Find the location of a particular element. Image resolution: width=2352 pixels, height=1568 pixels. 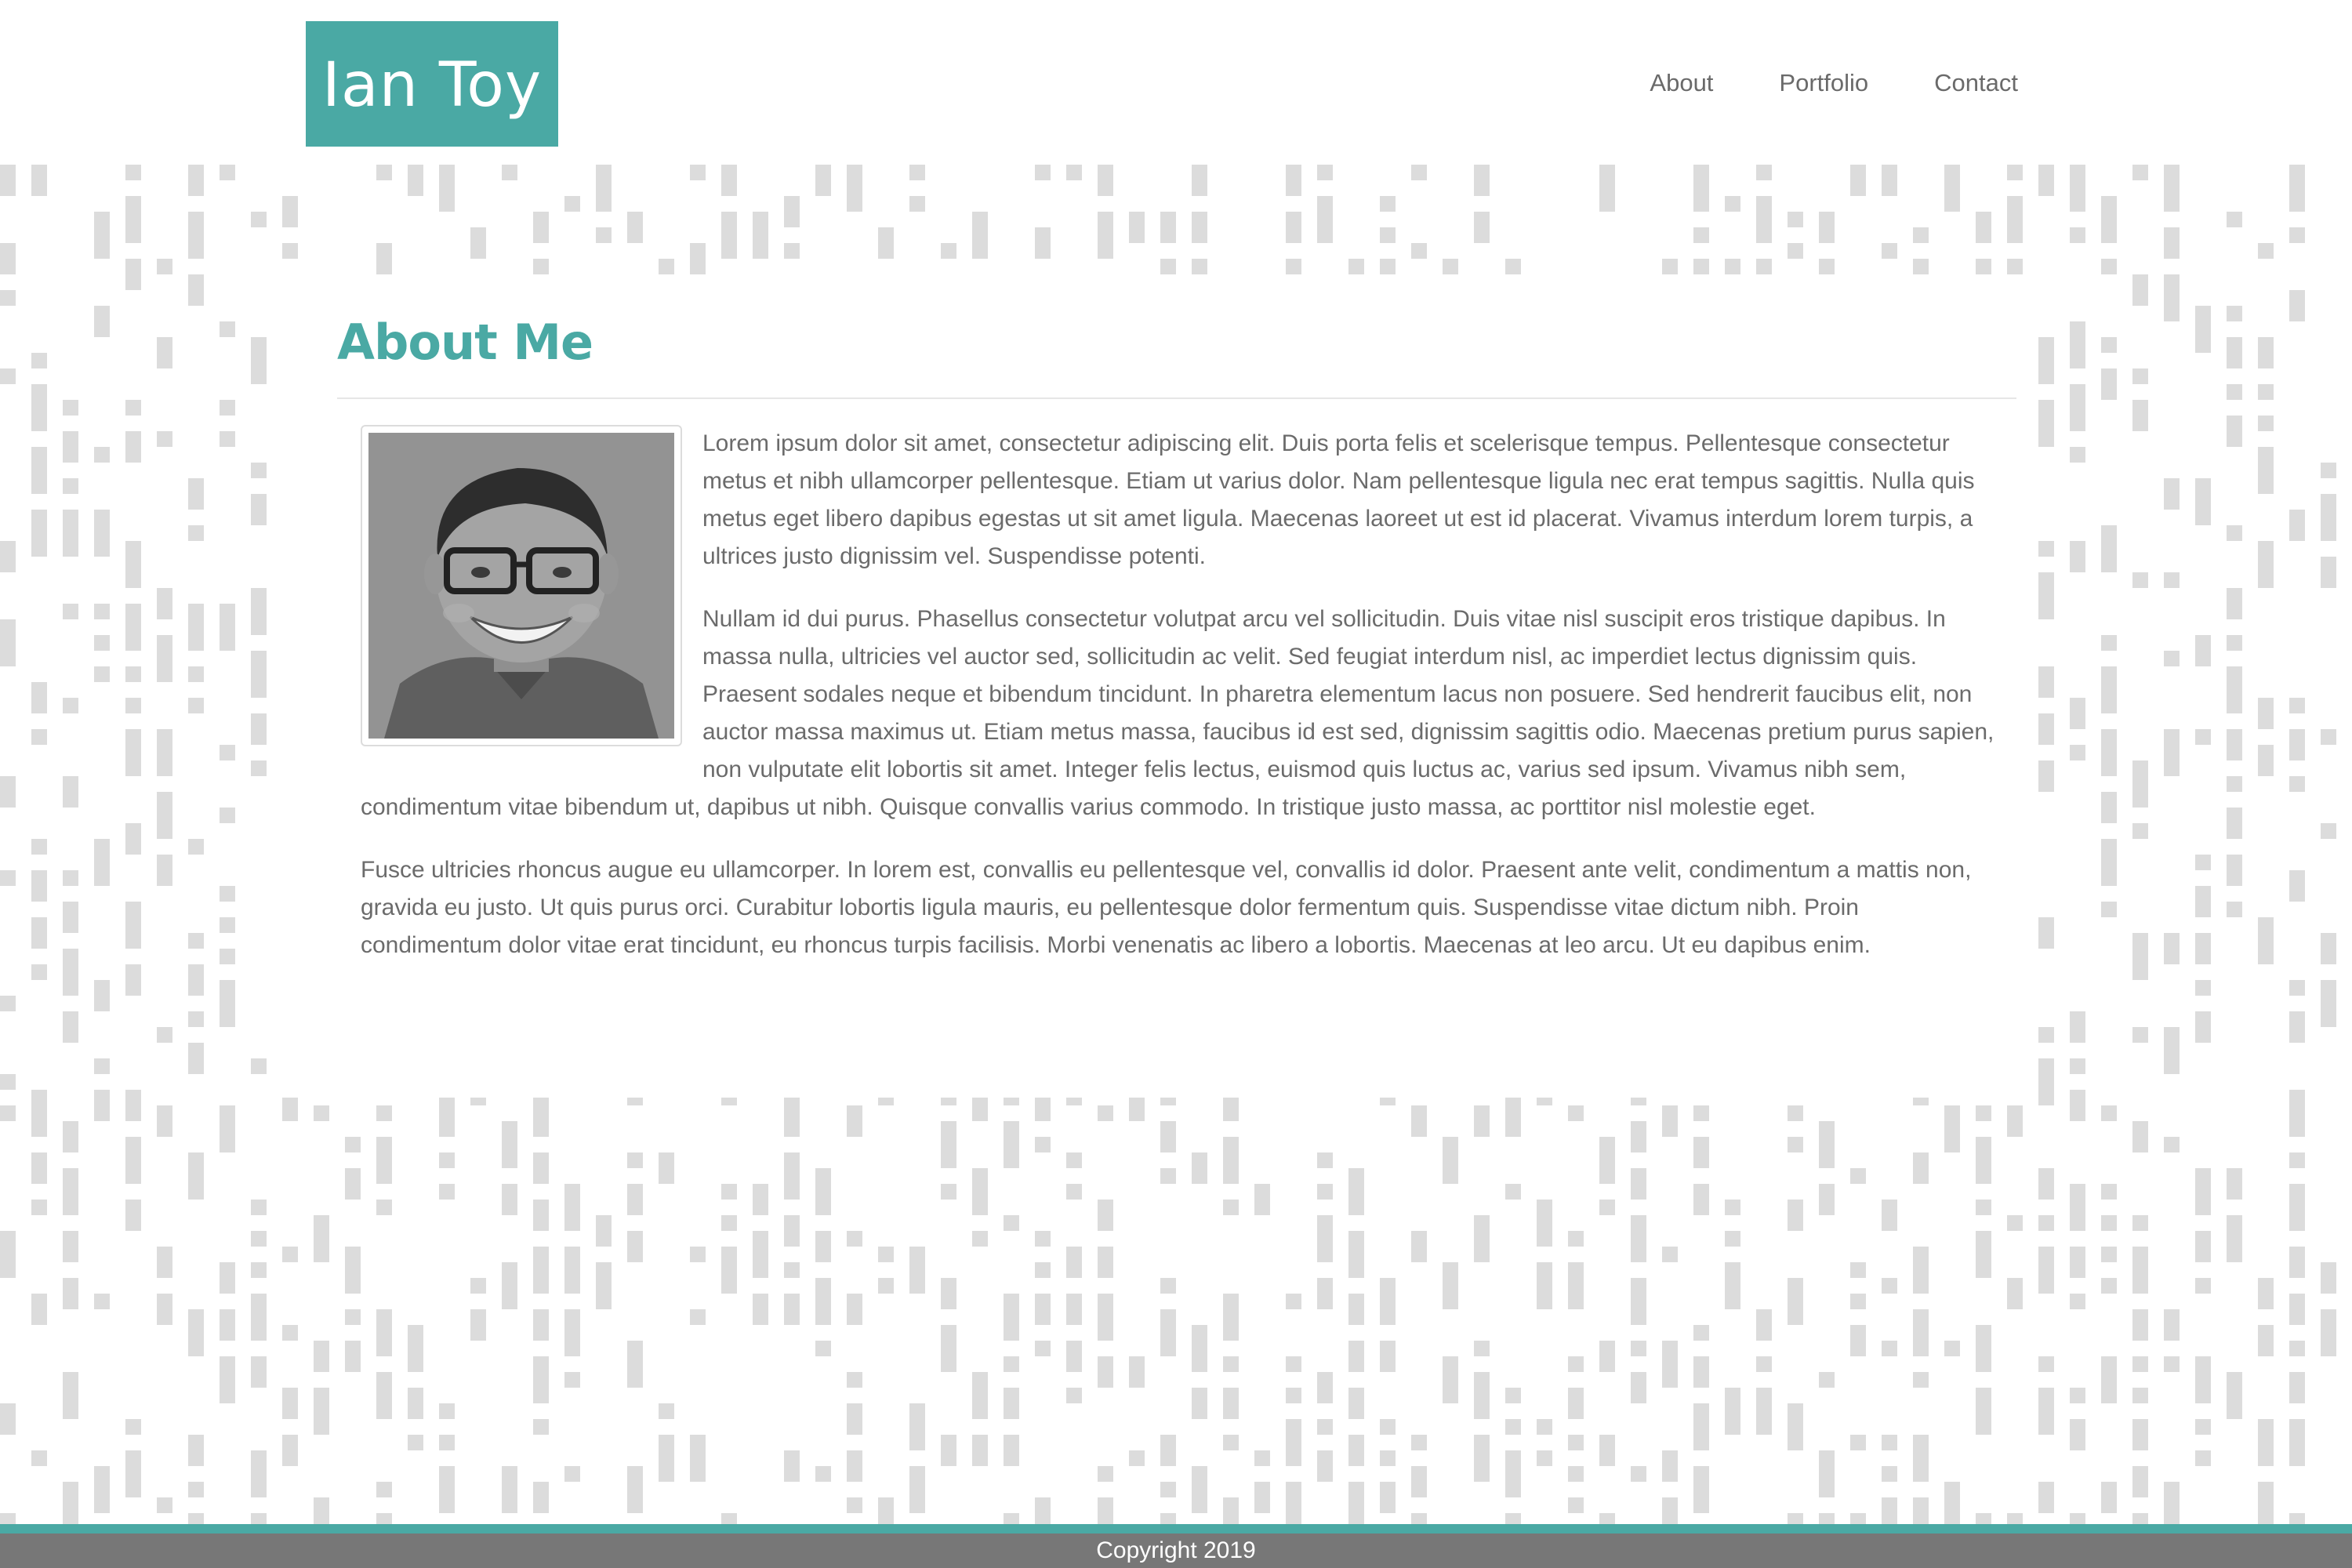

main-nav: About Portfolio Contact is located at coordinates (1801, 83).